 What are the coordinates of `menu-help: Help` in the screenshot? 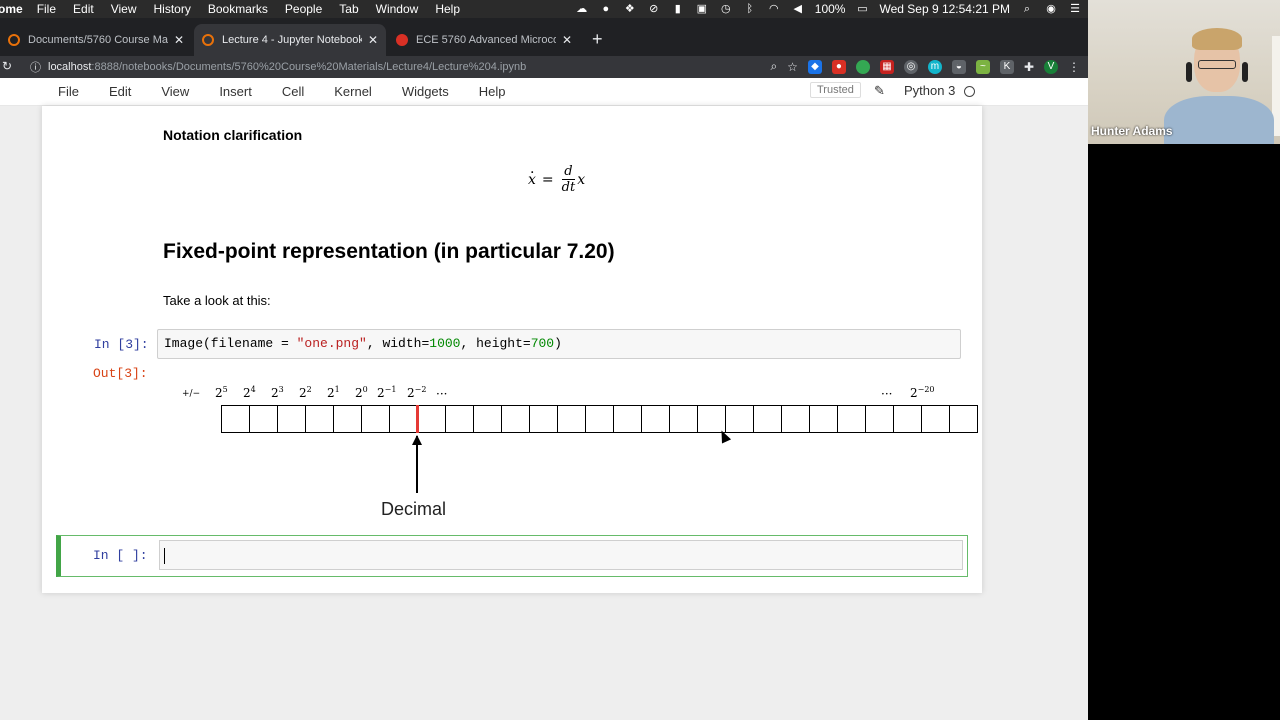 It's located at (447, 9).